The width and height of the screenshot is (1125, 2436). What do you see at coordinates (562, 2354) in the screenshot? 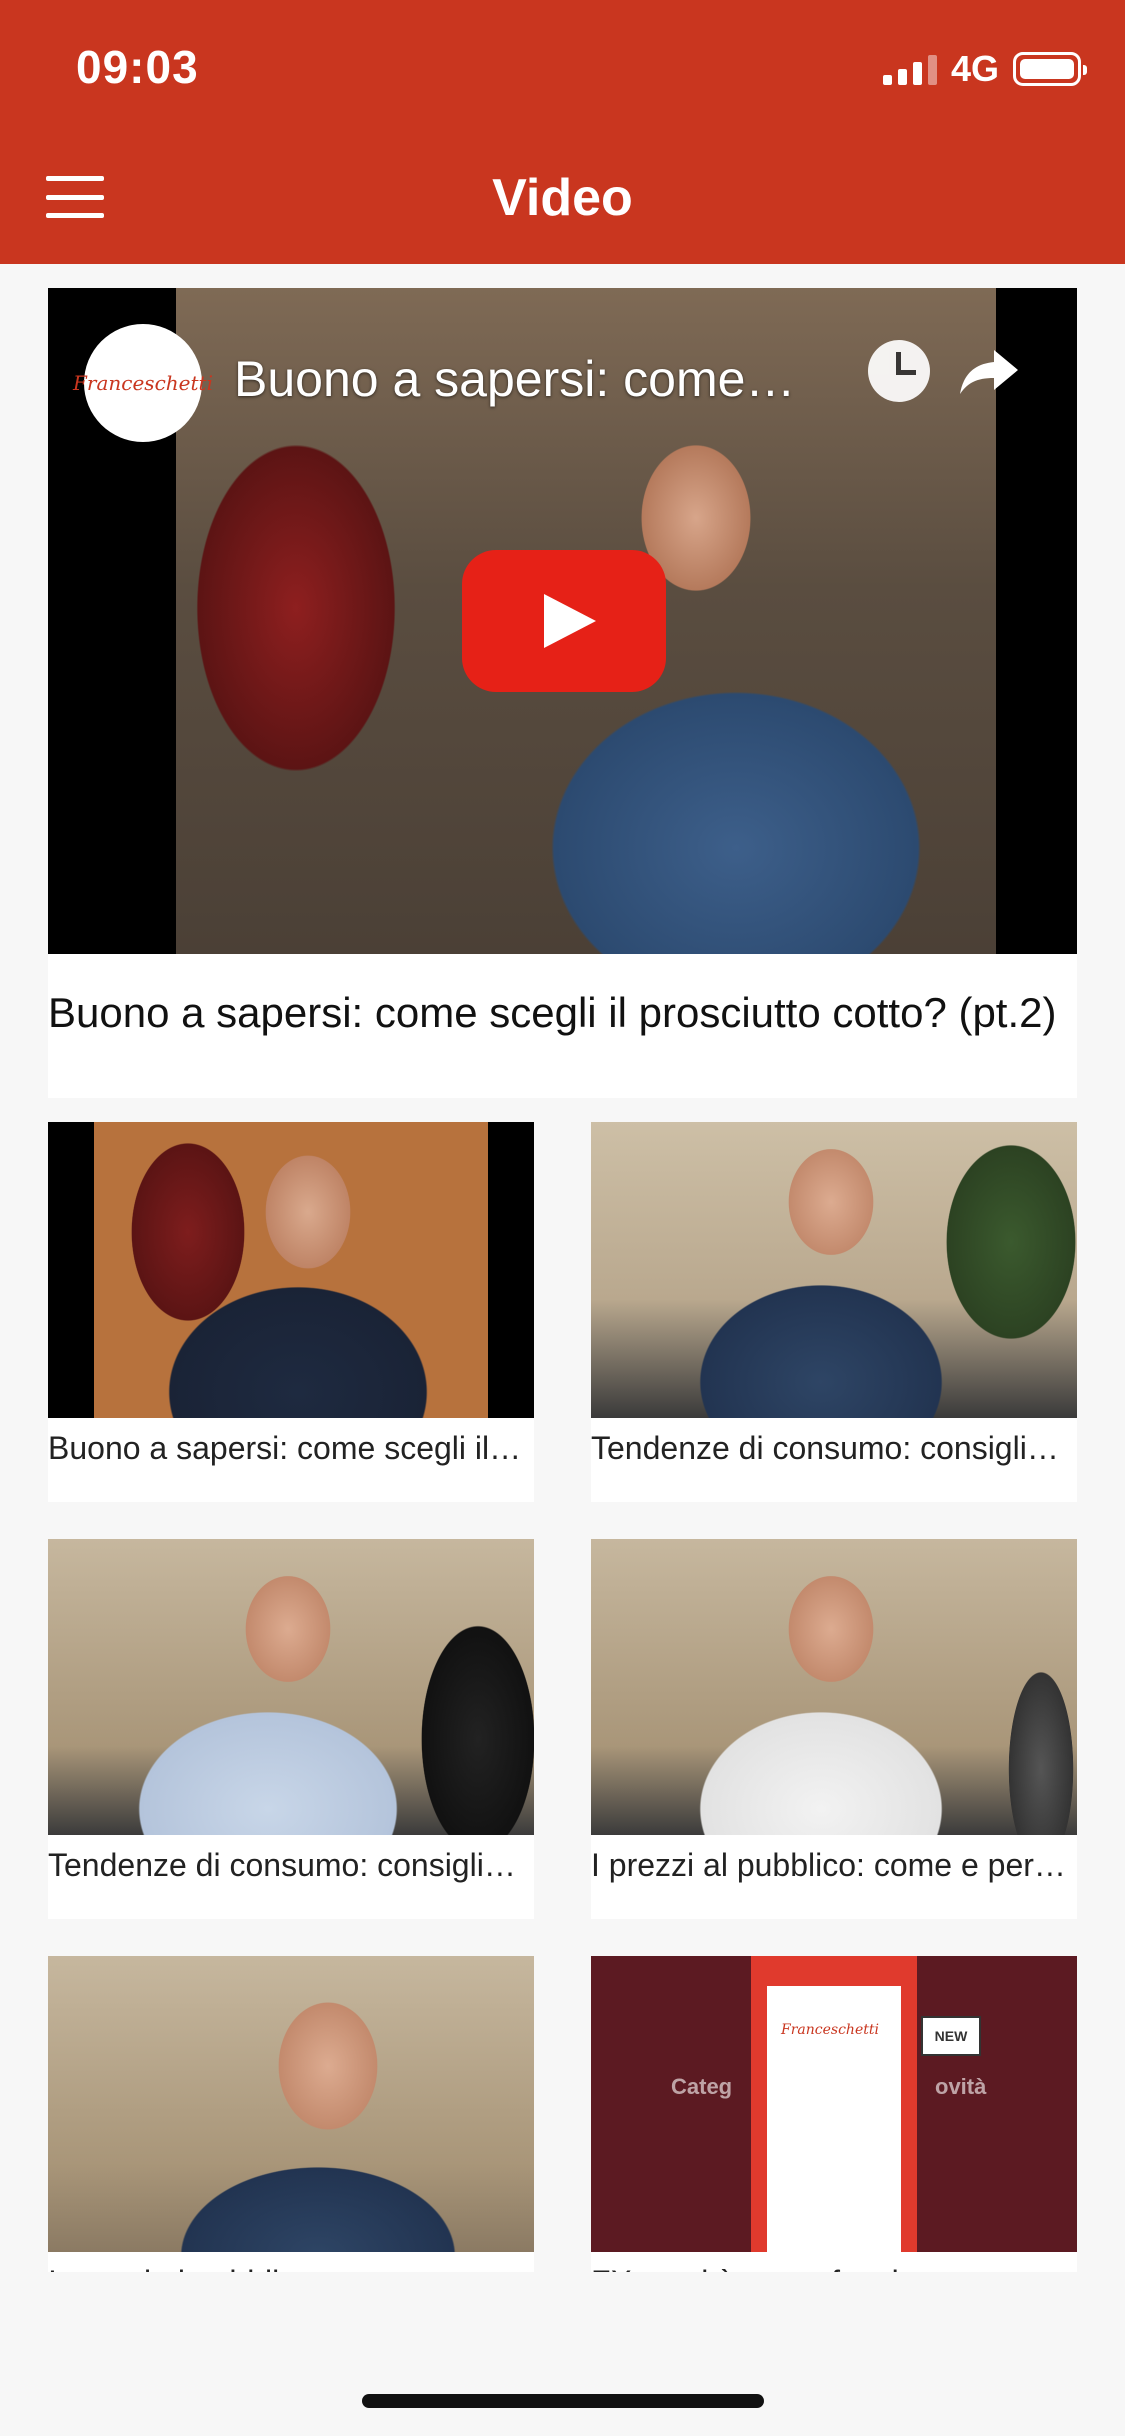
I see `bottom-safe-area` at bounding box center [562, 2354].